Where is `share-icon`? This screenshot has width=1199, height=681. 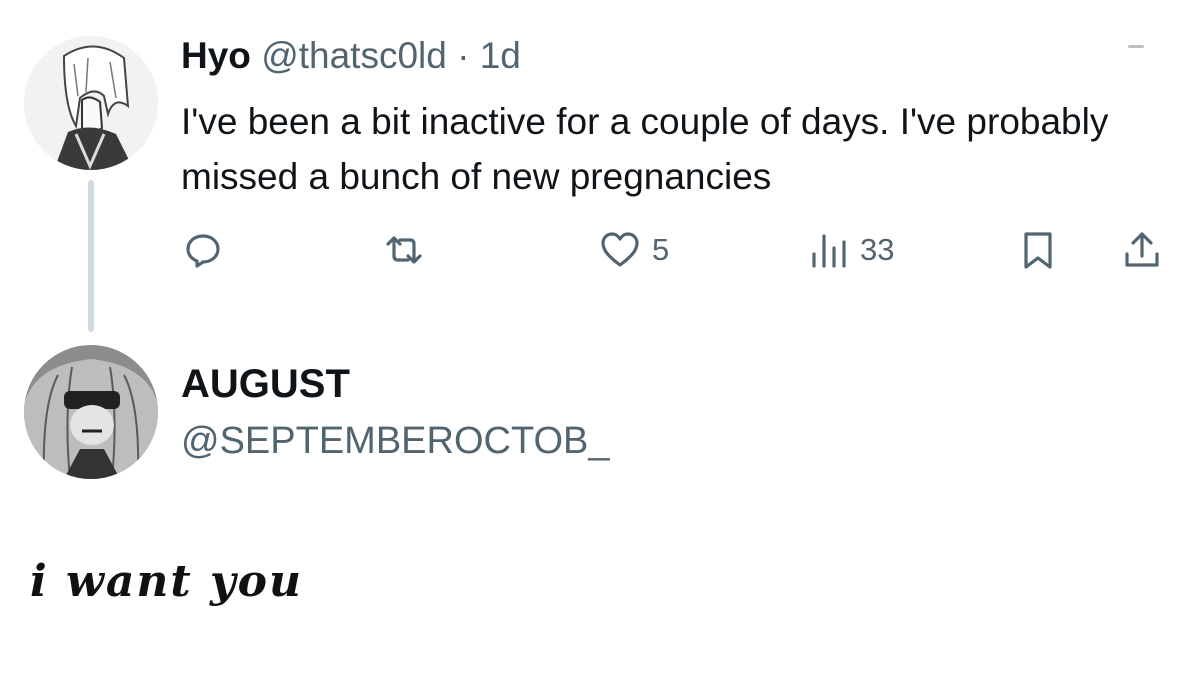
share-icon is located at coordinates (1142, 249).